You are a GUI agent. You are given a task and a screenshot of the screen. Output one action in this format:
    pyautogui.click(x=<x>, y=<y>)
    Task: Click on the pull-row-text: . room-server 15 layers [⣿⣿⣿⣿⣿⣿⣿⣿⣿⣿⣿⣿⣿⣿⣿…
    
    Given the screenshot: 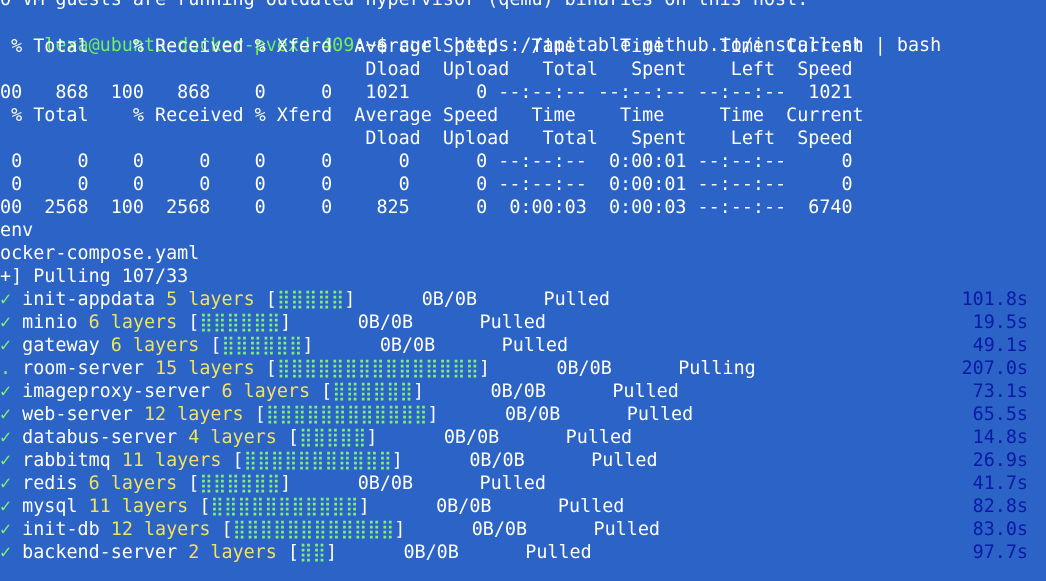 What is the action you would take?
    pyautogui.click(x=378, y=368)
    